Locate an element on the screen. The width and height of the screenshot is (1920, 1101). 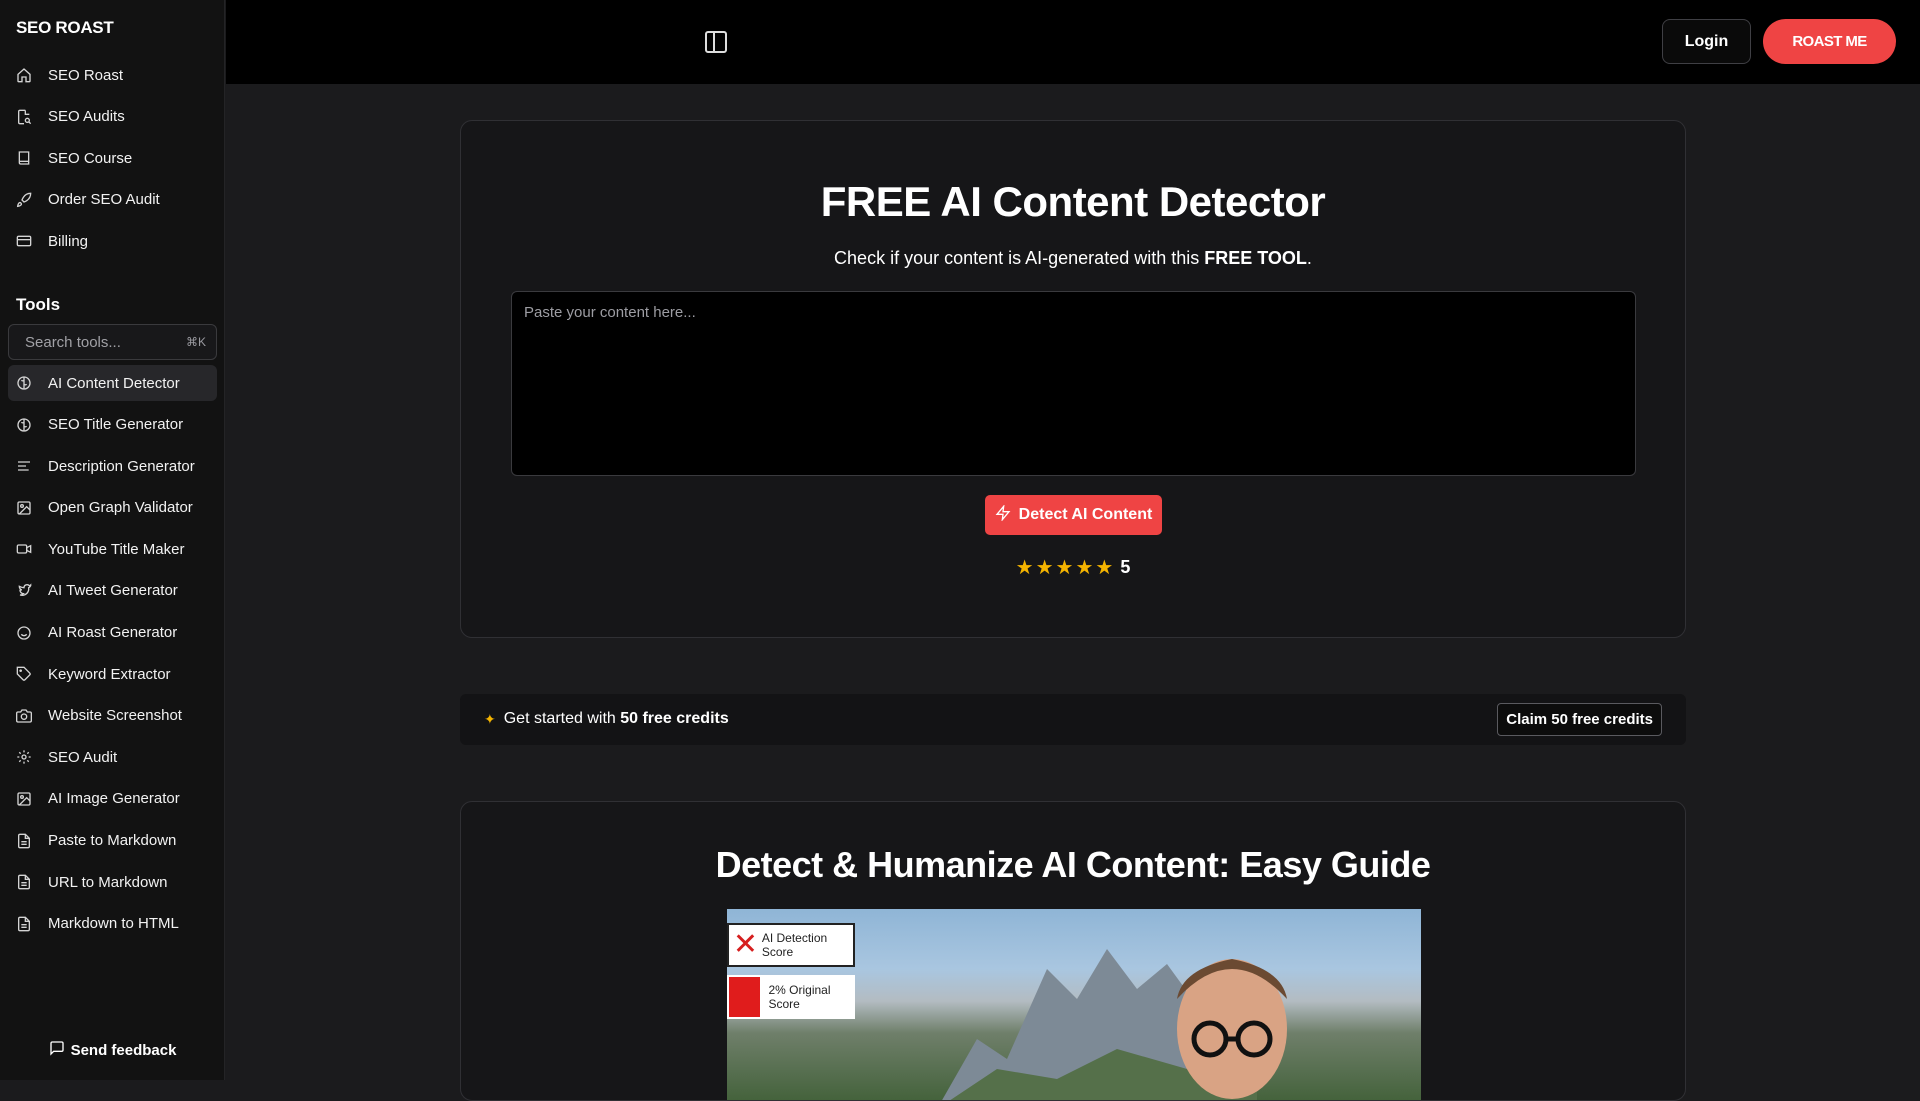
page-title: FREE AI Content Detector is located at coordinates (1073, 201).